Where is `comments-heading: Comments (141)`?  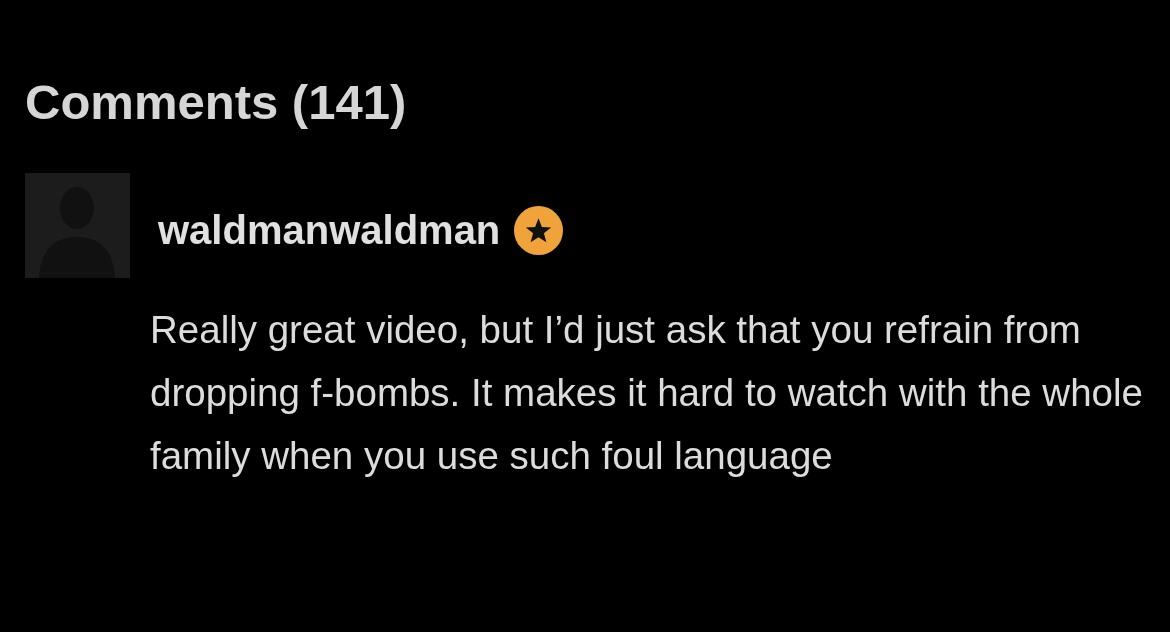 comments-heading: Comments (141) is located at coordinates (216, 102).